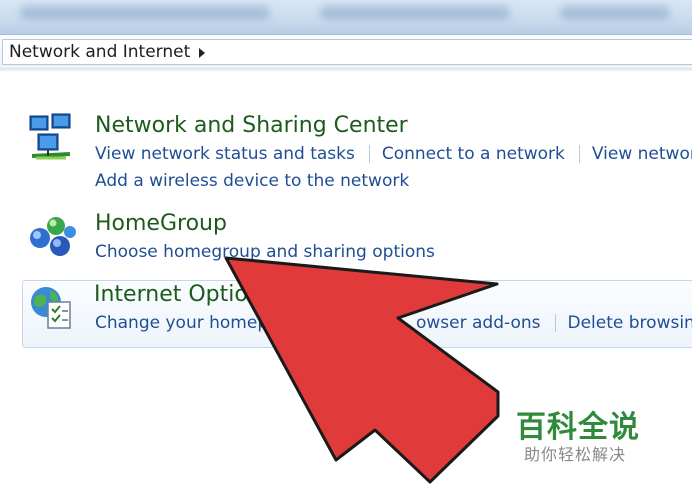  I want to click on watermark-subtitle: 助你轻松解决, so click(575, 454).